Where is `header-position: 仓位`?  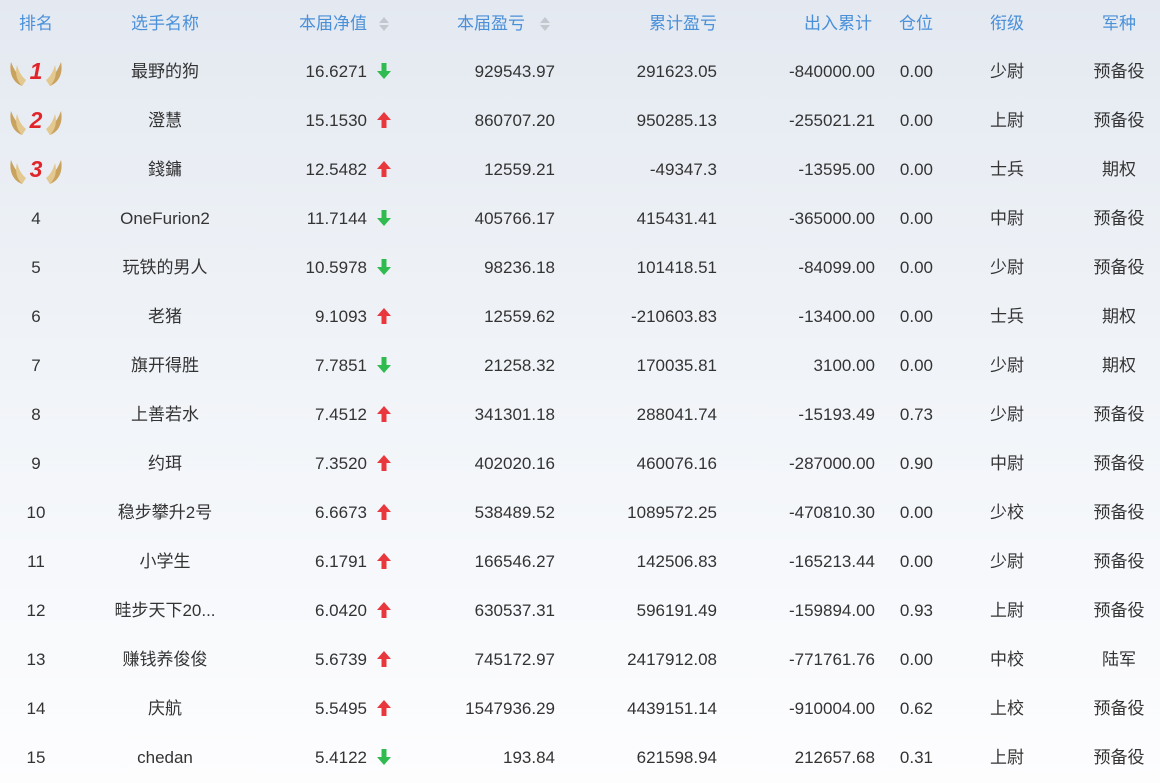
header-position: 仓位 is located at coordinates (906, 23).